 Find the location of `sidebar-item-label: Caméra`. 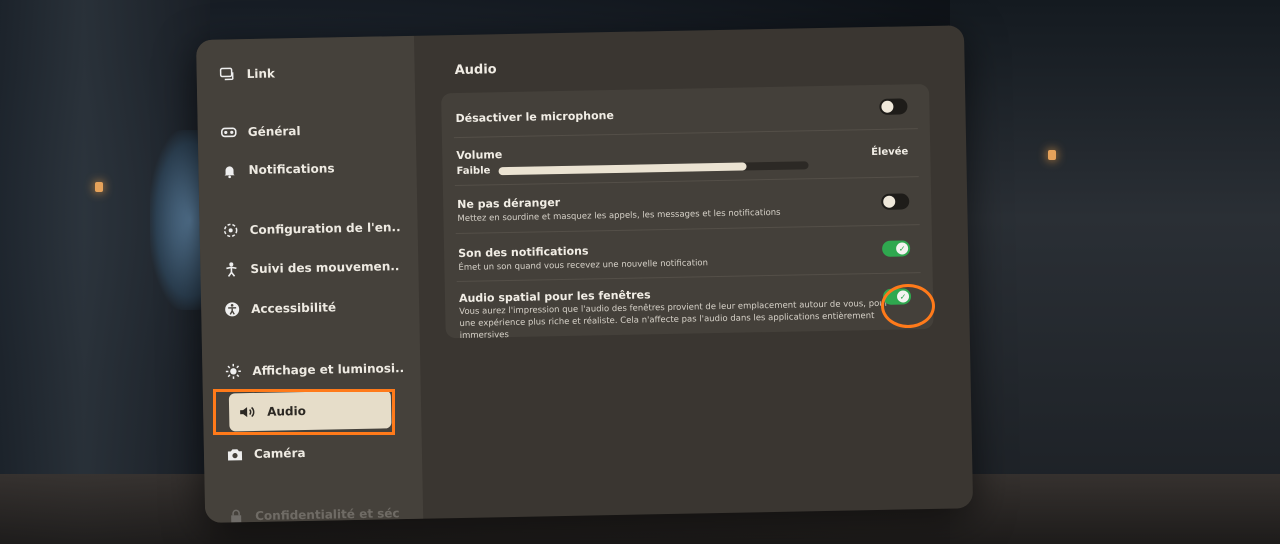

sidebar-item-label: Caméra is located at coordinates (279, 453).